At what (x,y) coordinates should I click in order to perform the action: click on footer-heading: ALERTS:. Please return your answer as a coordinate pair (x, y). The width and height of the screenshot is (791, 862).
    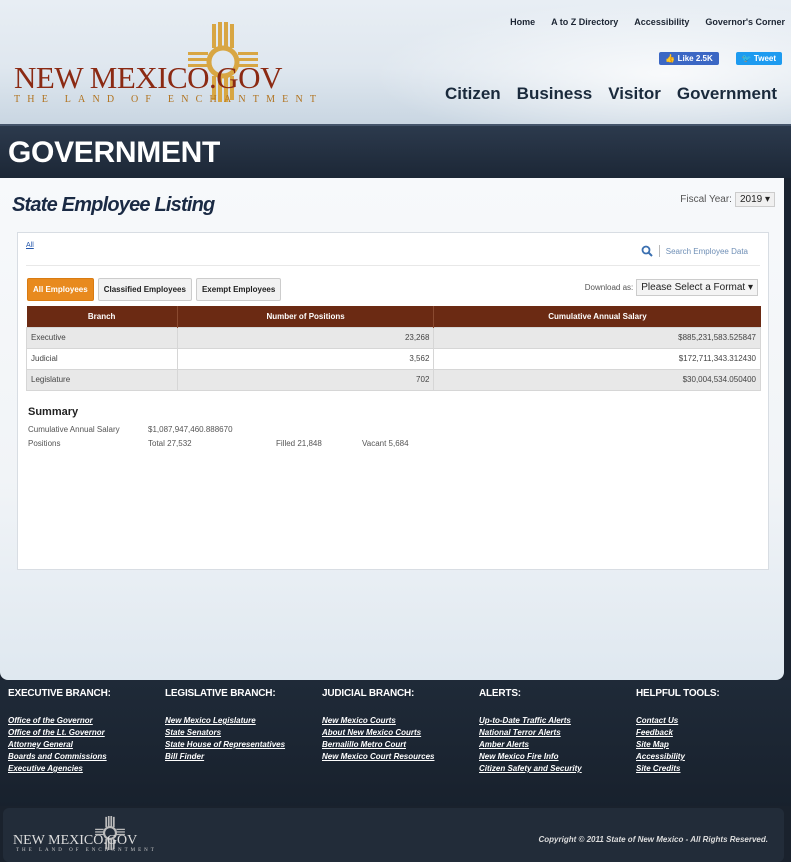
    Looking at the image, I should click on (500, 693).